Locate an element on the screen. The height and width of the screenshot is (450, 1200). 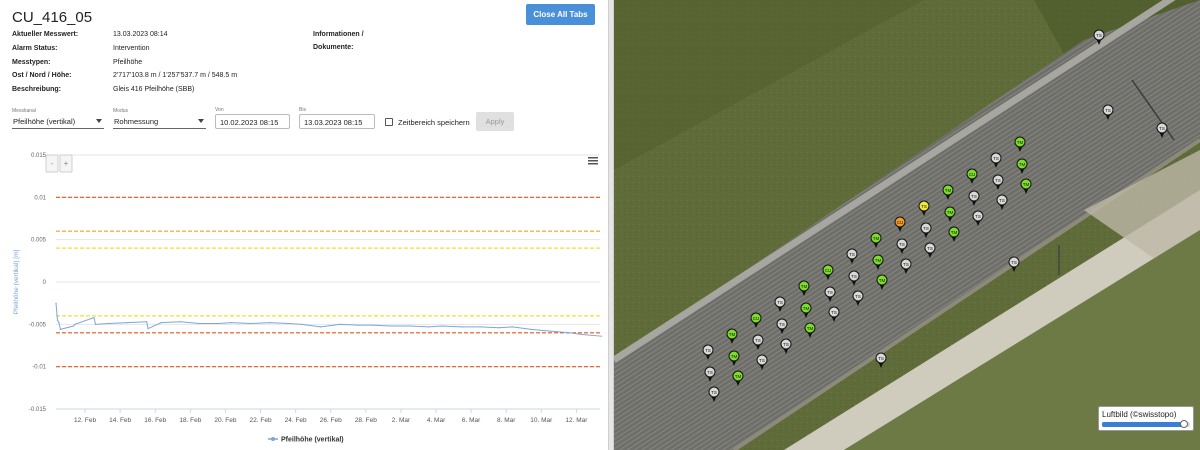
page-title: CU_416_05 is located at coordinates (52, 17).